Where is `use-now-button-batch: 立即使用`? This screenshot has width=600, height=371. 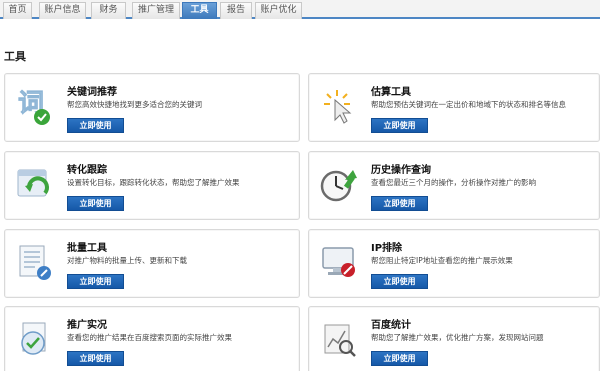
use-now-button-batch: 立即使用 is located at coordinates (95, 281).